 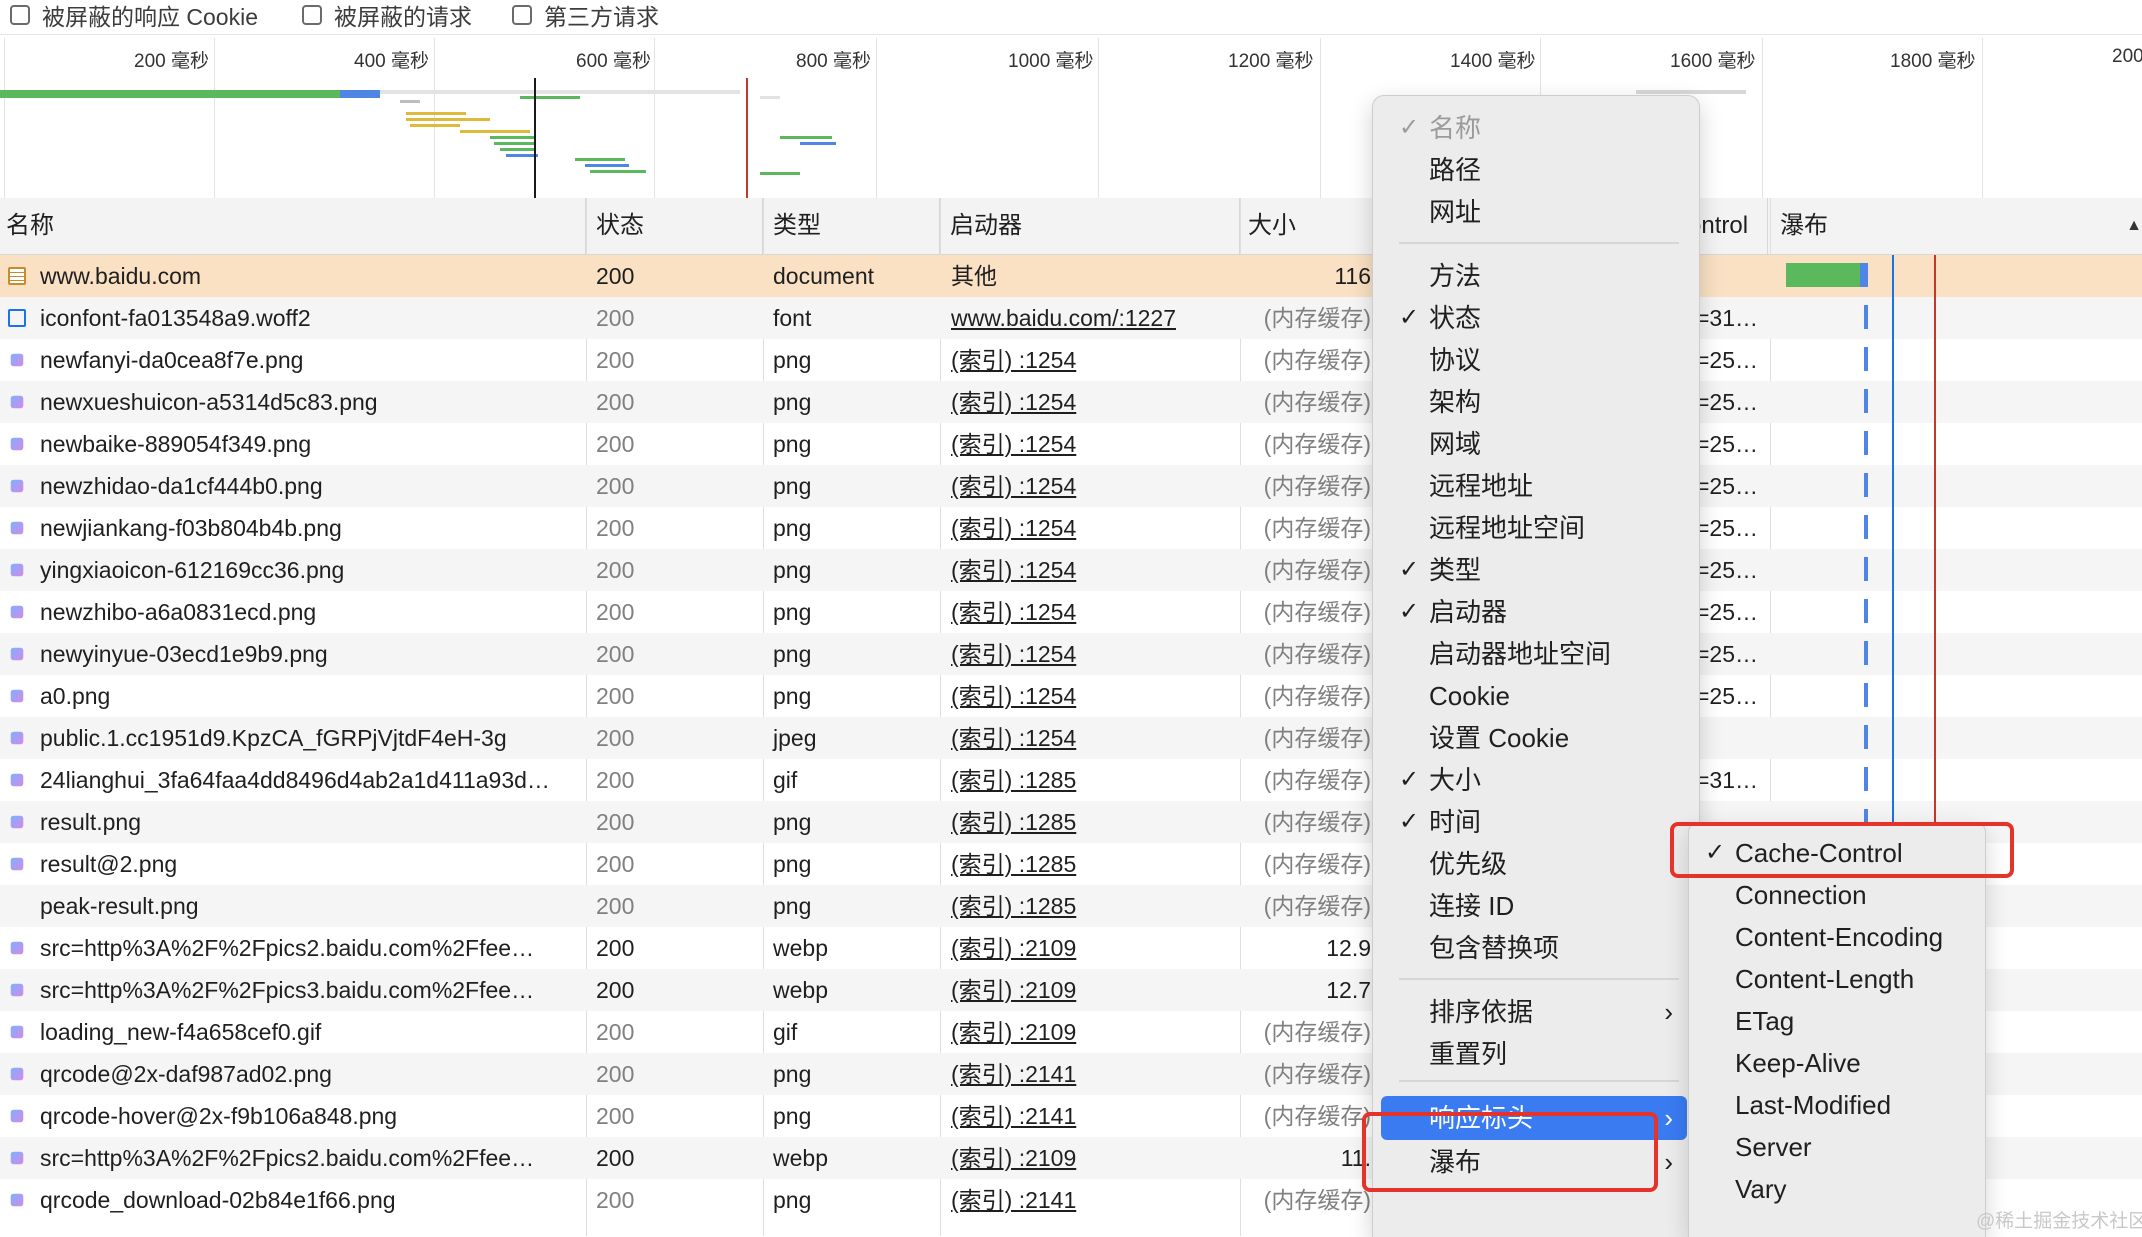 What do you see at coordinates (293, 318) in the screenshot?
I see `request-name: iconfont-fa013548a9.woff2` at bounding box center [293, 318].